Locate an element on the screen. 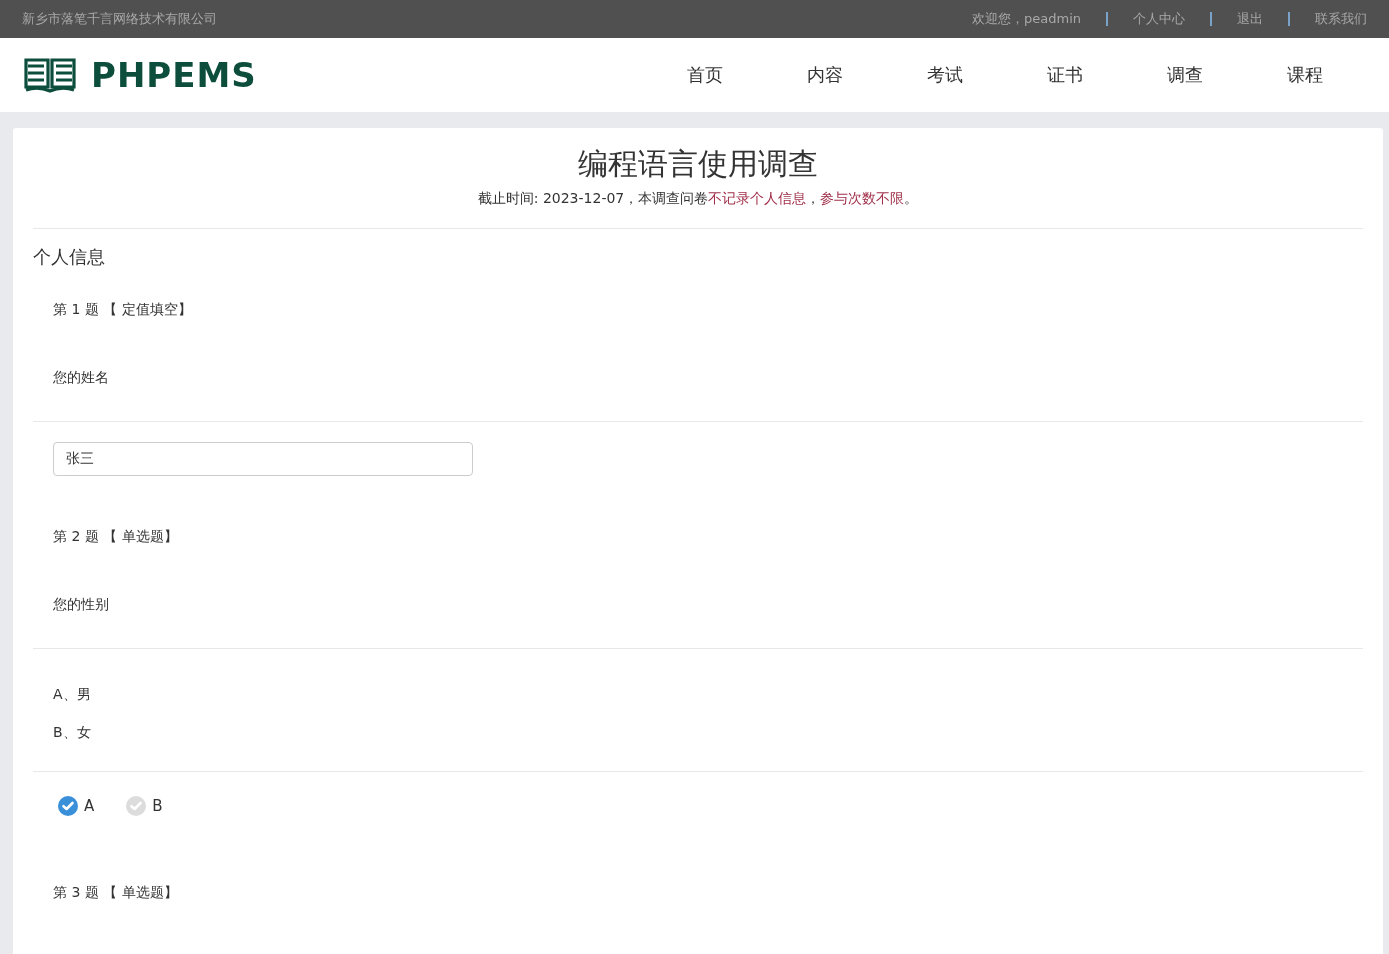 This screenshot has height=954, width=1389. top-link: 退出 is located at coordinates (1250, 19).